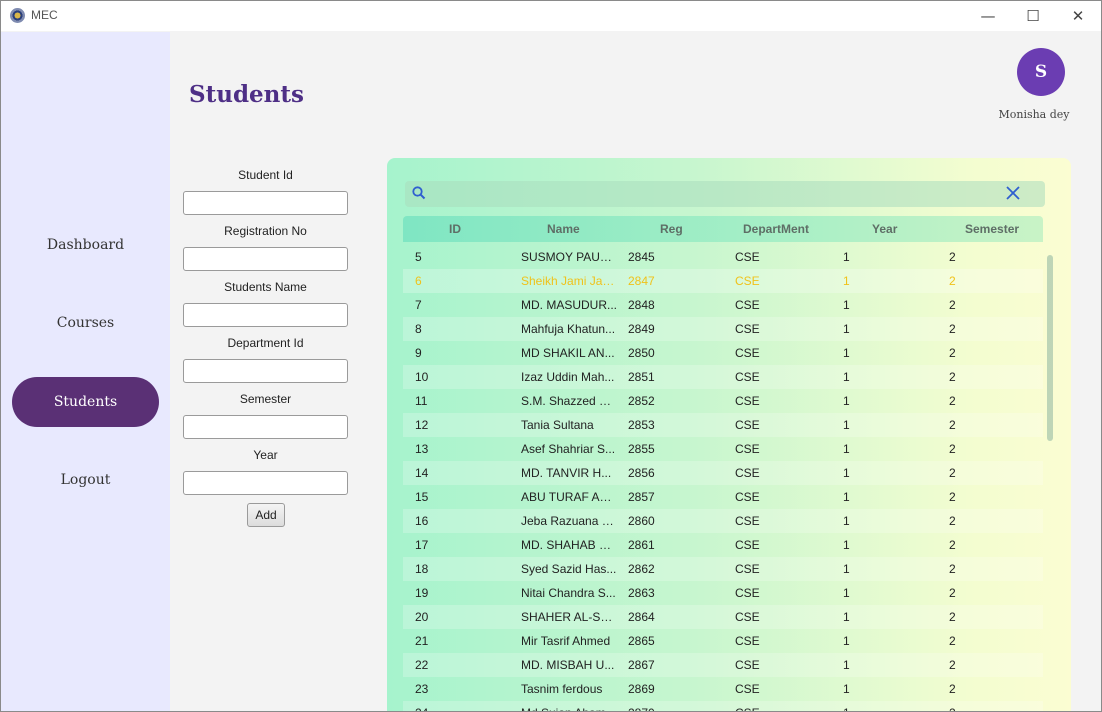 The width and height of the screenshot is (1102, 712). What do you see at coordinates (422, 497) in the screenshot?
I see `cell-id: 15` at bounding box center [422, 497].